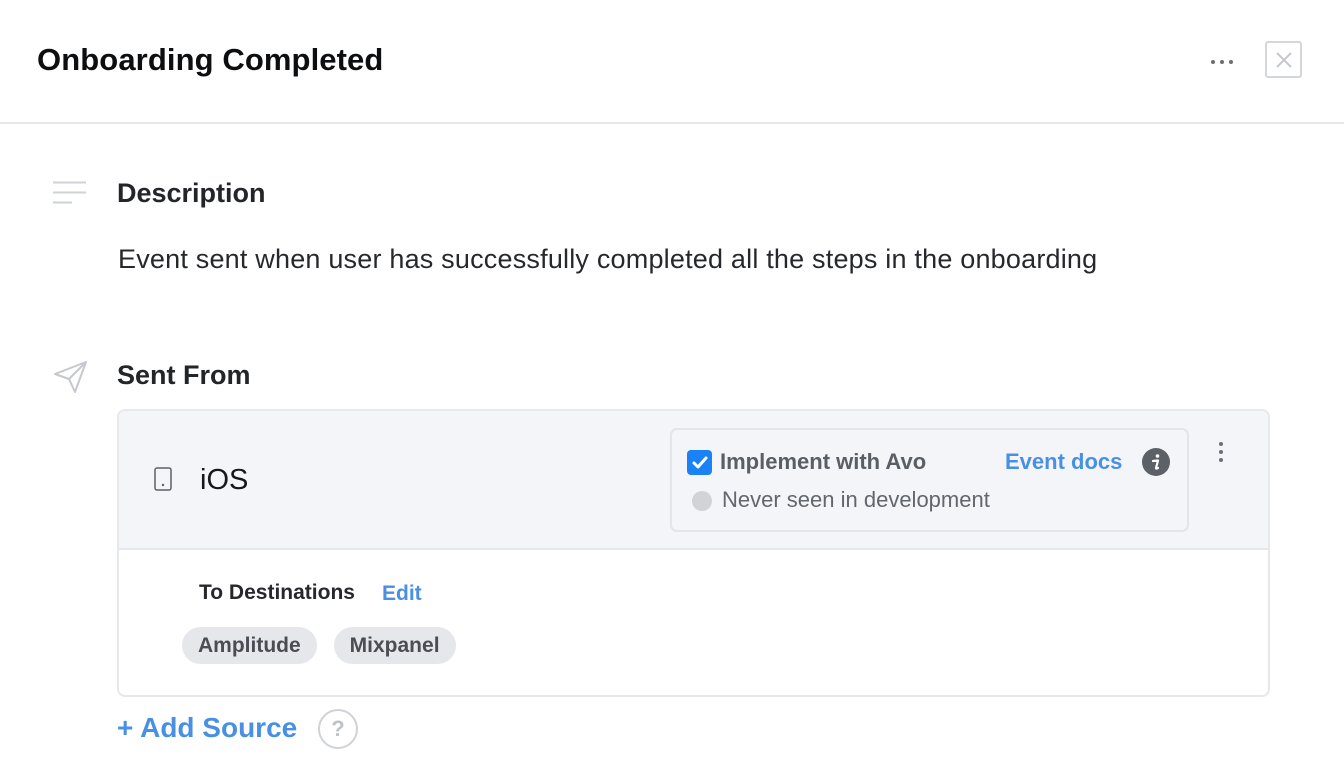 The image size is (1344, 774). I want to click on info-icon, so click(1156, 462).